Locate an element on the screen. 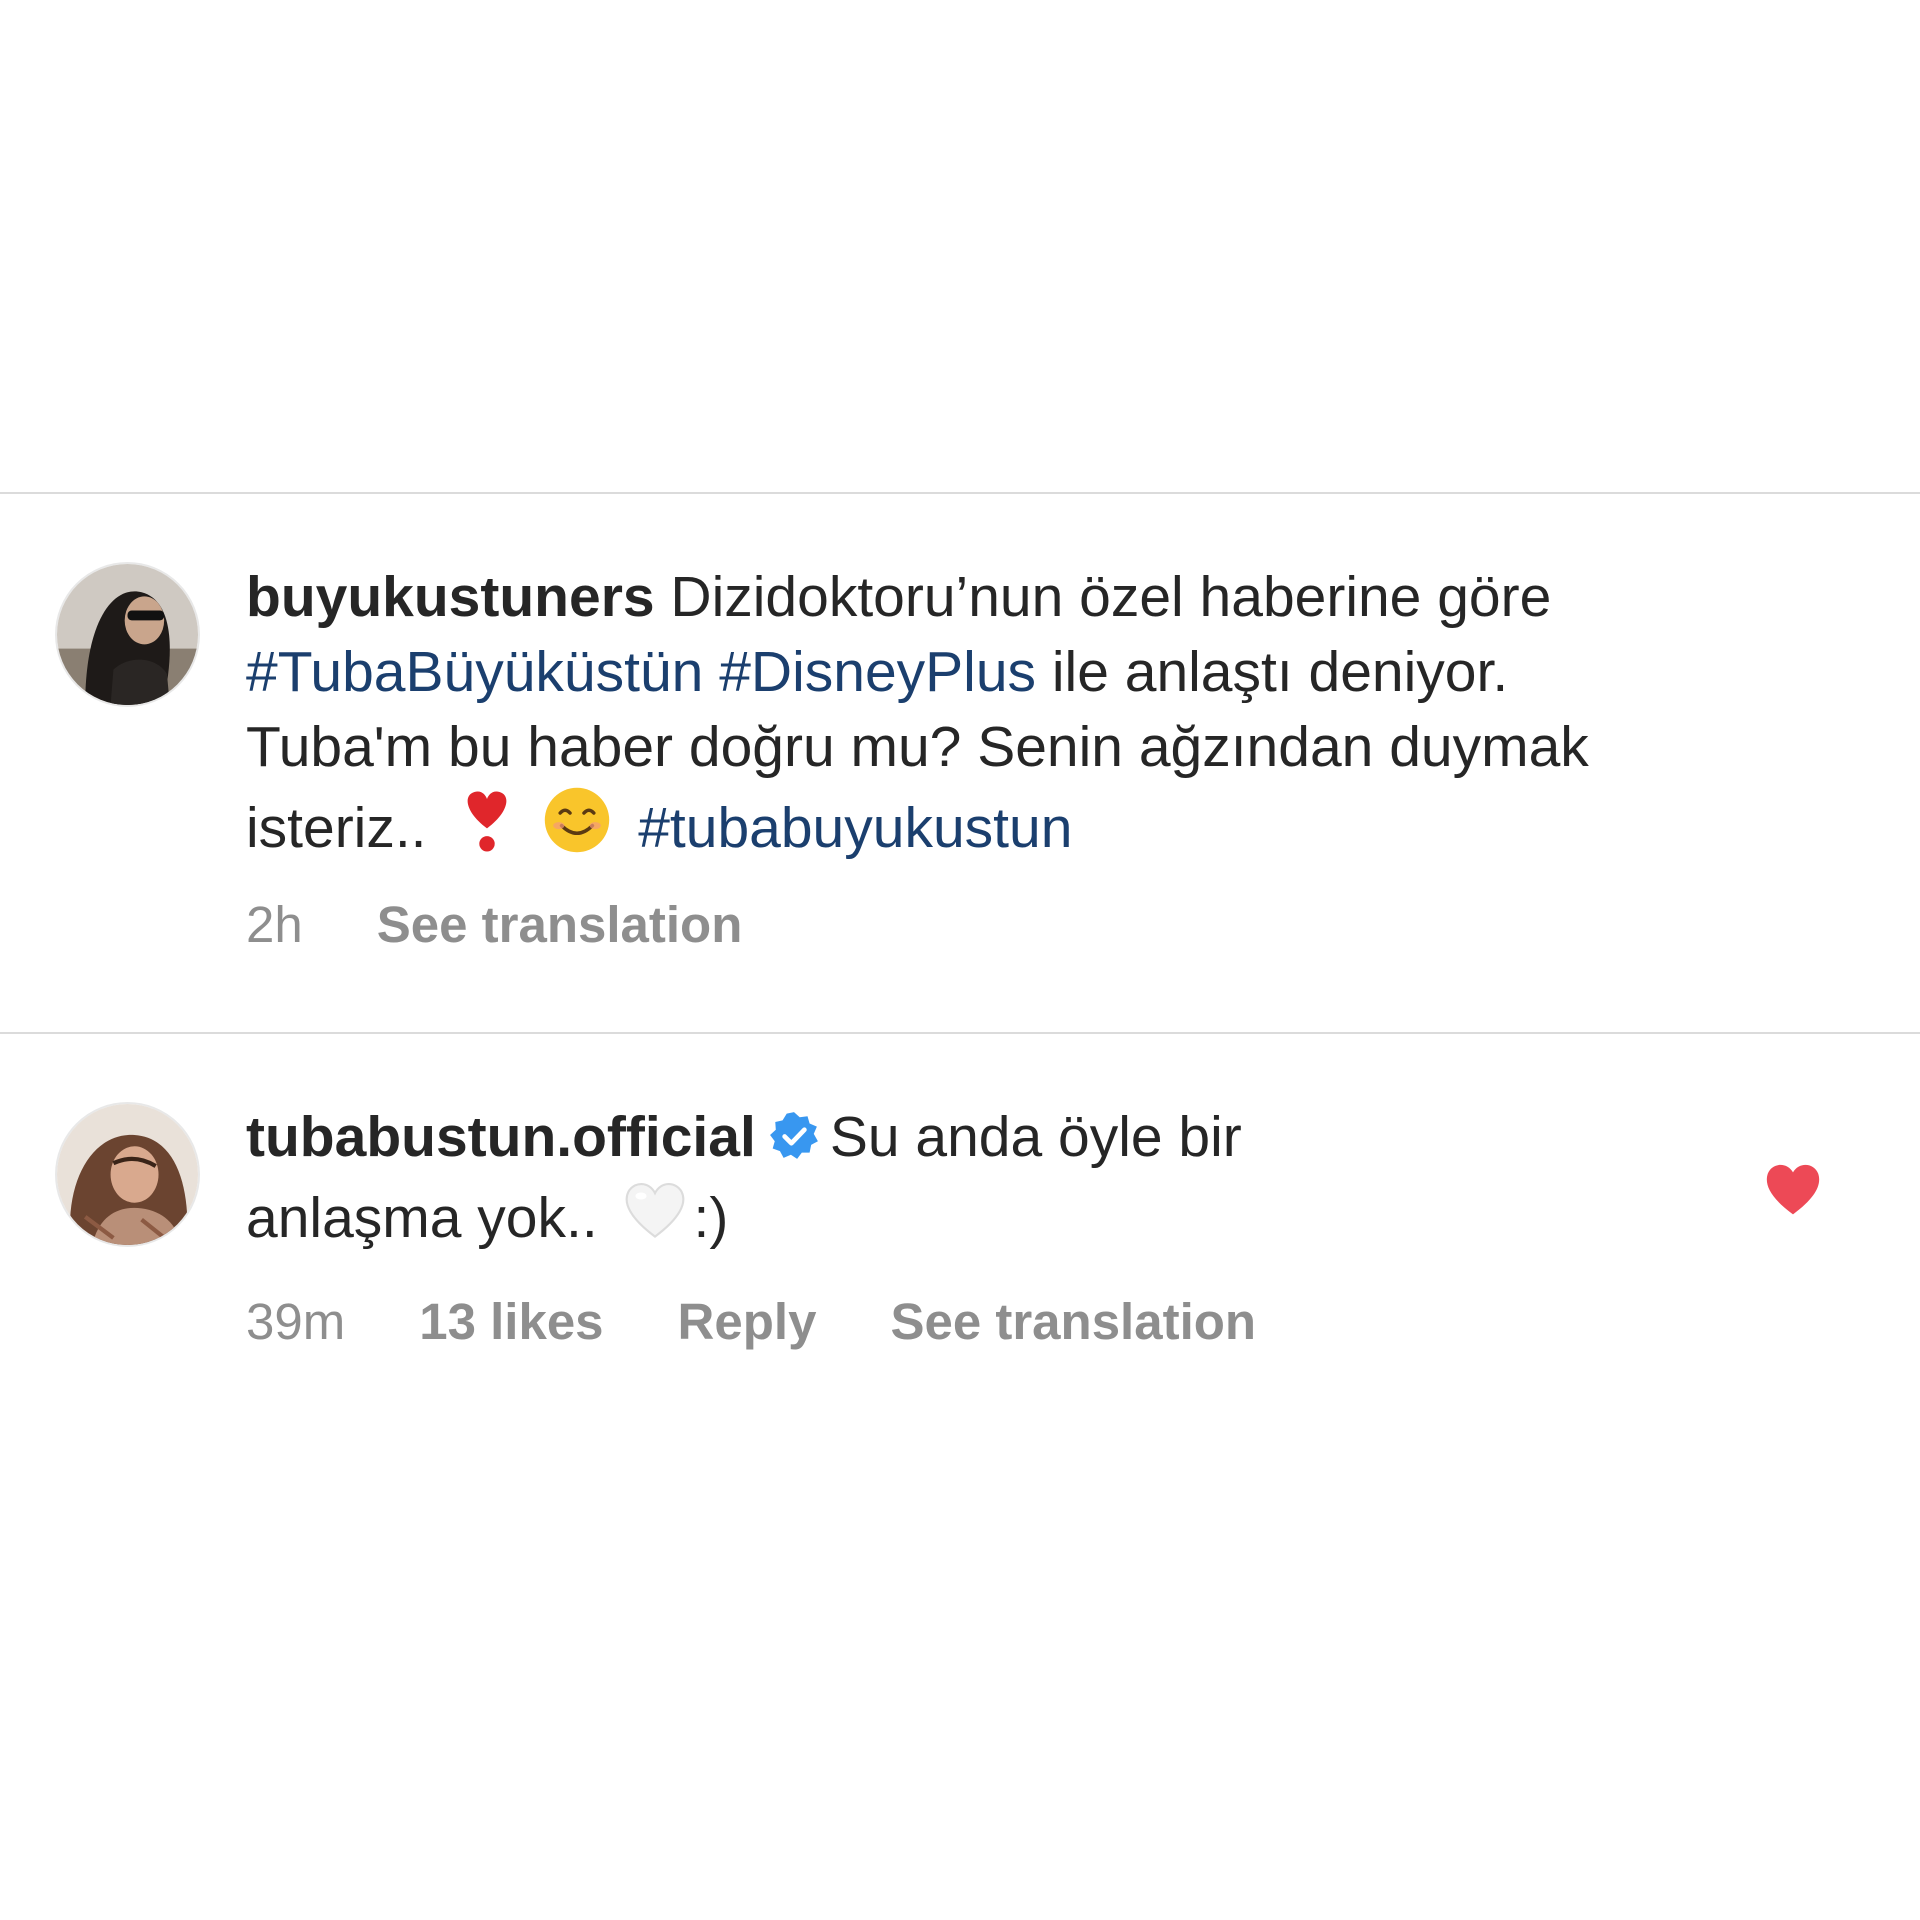 The height and width of the screenshot is (1920, 1920). comment-text-part: :) is located at coordinates (711, 1218).